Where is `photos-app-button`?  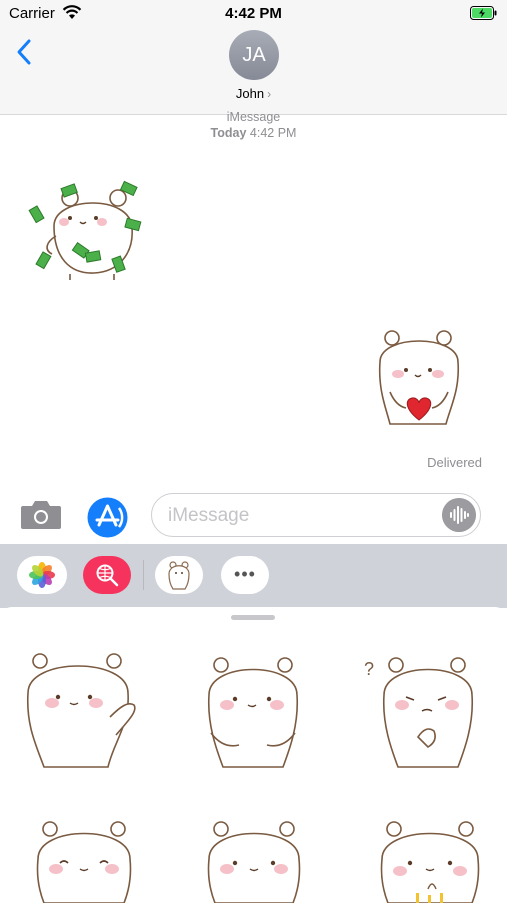
photos-app-button is located at coordinates (42, 575).